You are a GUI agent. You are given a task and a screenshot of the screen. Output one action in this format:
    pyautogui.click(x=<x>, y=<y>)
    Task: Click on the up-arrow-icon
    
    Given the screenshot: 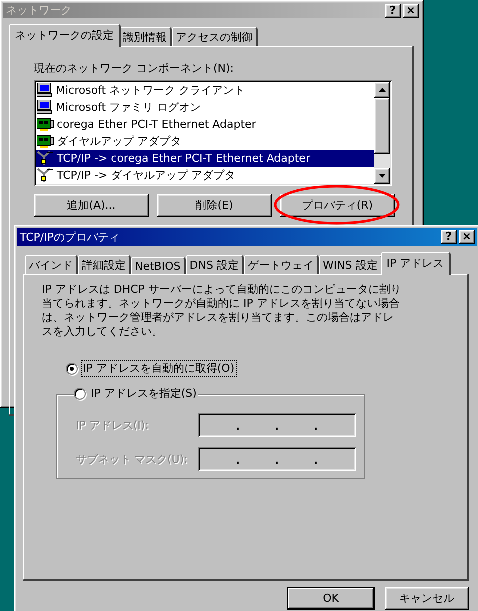 What is the action you would take?
    pyautogui.click(x=382, y=90)
    